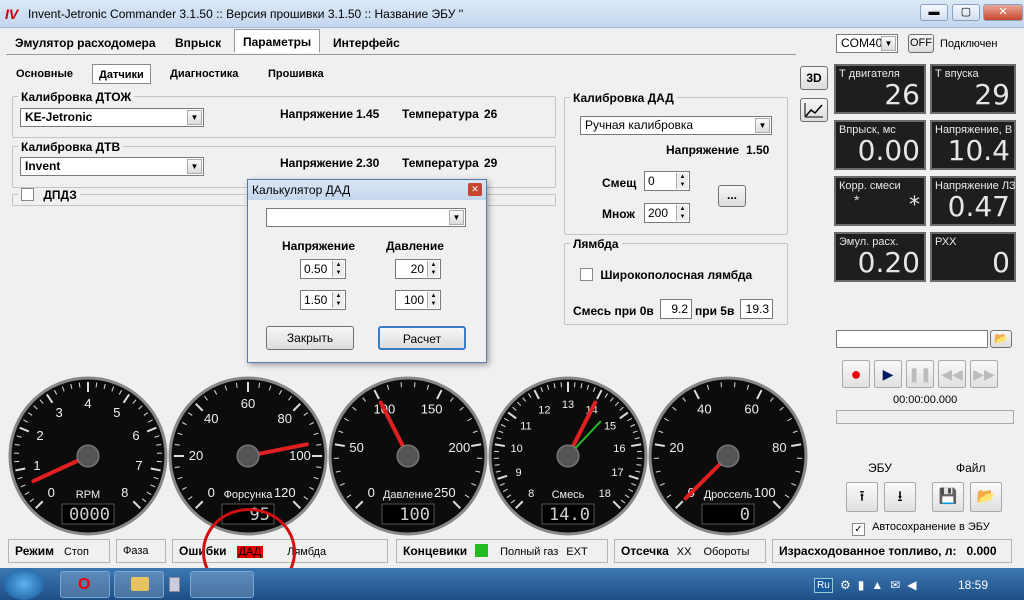  Describe the element at coordinates (984, 374) in the screenshot. I see `forward-button: ▶▶` at that location.